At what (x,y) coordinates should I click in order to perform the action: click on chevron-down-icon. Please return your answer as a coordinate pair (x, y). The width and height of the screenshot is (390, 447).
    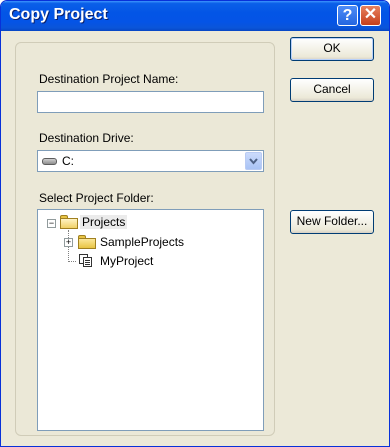
    Looking at the image, I should click on (253, 161).